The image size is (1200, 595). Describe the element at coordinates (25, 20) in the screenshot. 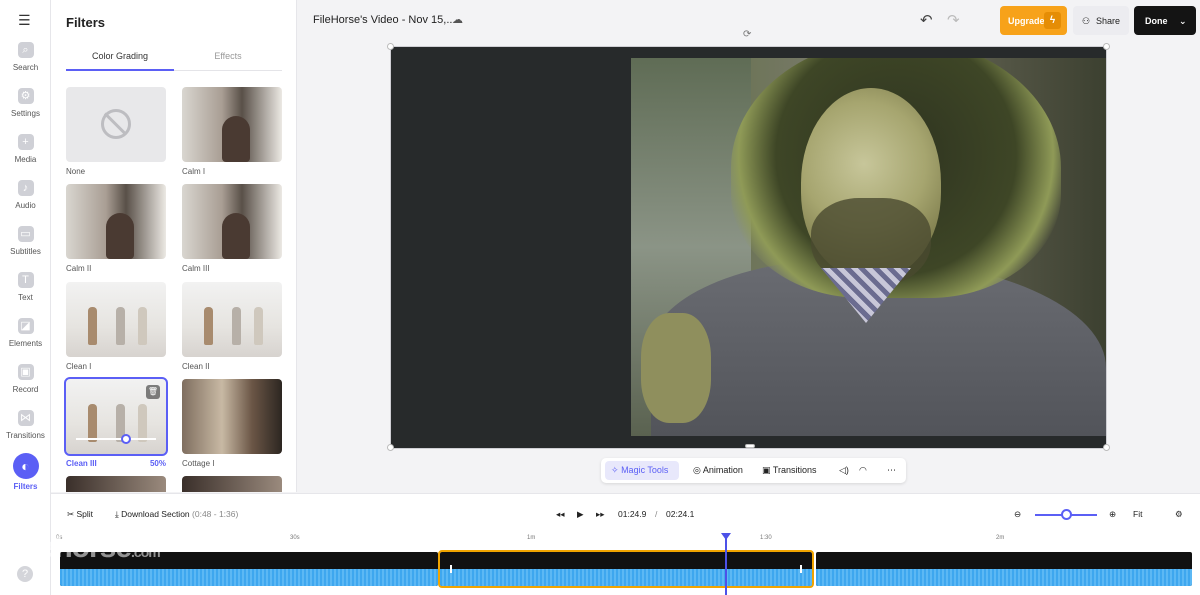

I see `hamburger-menu-icon: ☰` at that location.